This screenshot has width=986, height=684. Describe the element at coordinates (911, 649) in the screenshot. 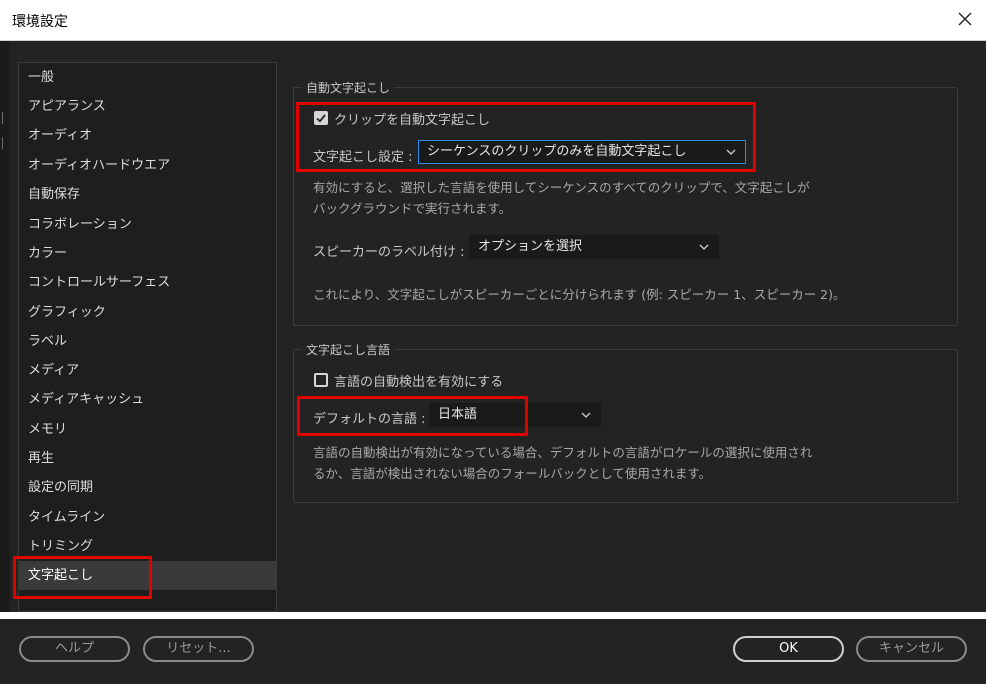

I see `cancel-button: キャンセル` at that location.